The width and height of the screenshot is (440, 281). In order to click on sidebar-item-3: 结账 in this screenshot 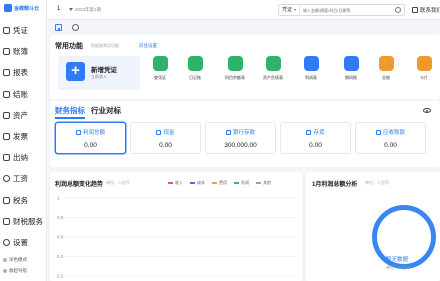, I will do `click(23, 94)`.